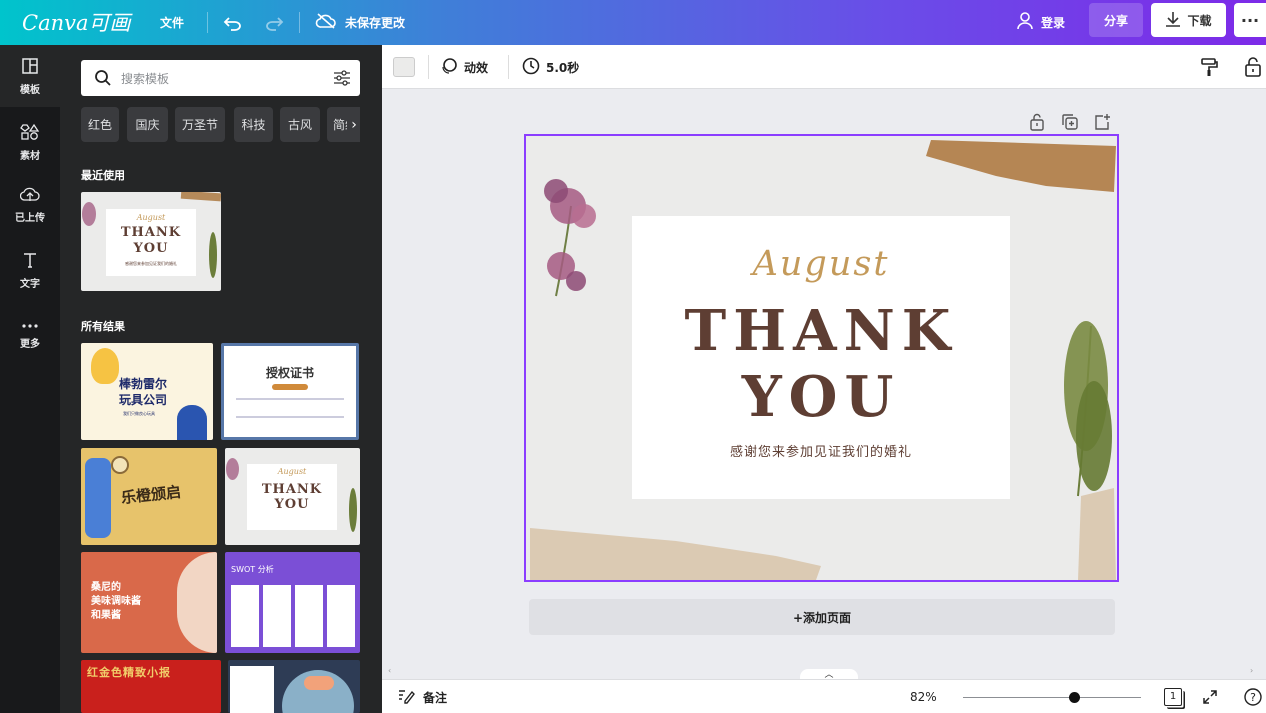  Describe the element at coordinates (435, 697) in the screenshot. I see `notes-label: 备注` at that location.